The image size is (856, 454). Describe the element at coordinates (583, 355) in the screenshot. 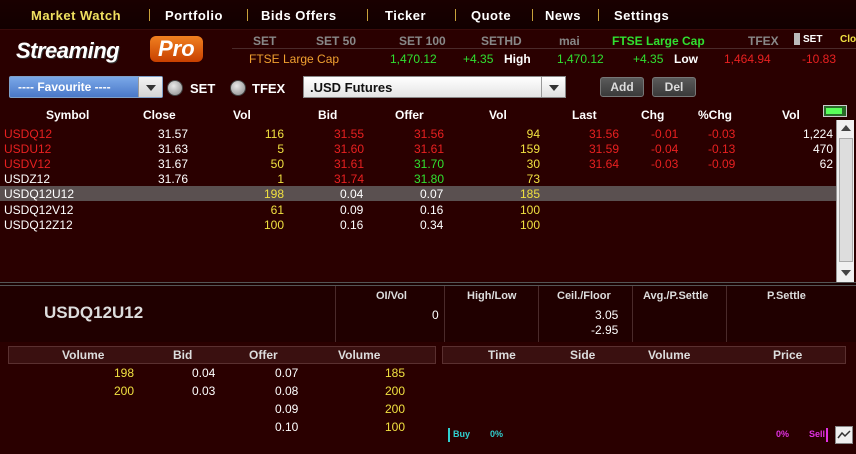

I see `ticks-header-side: Side` at that location.